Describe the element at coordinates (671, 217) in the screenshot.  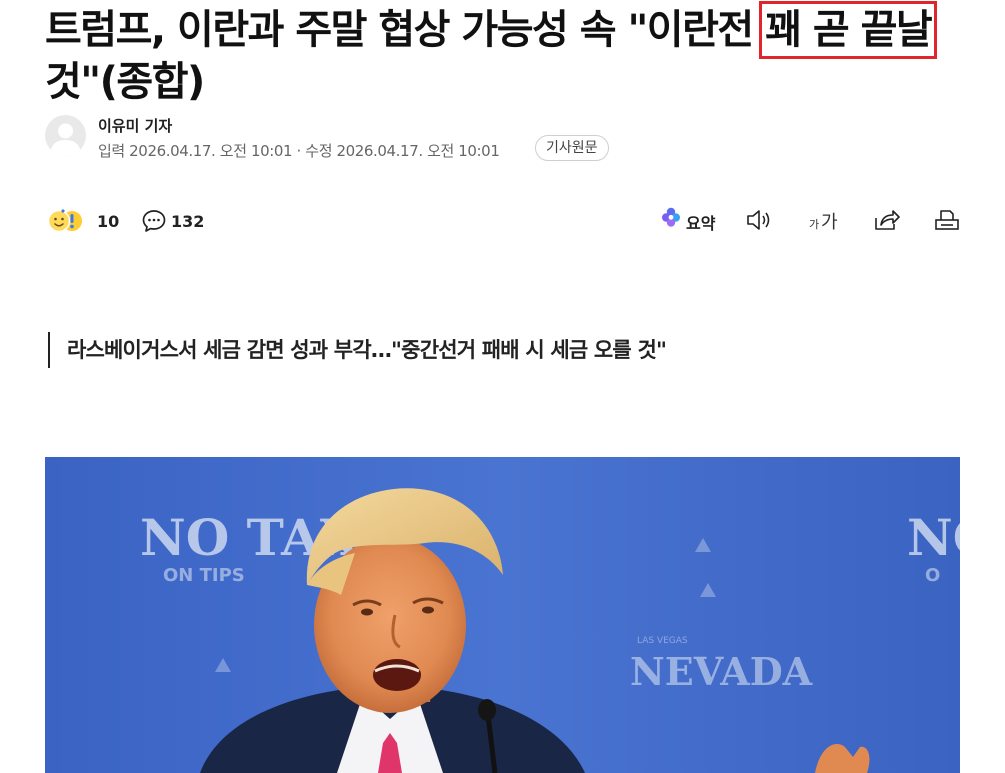
I see `ai-summary-icon` at that location.